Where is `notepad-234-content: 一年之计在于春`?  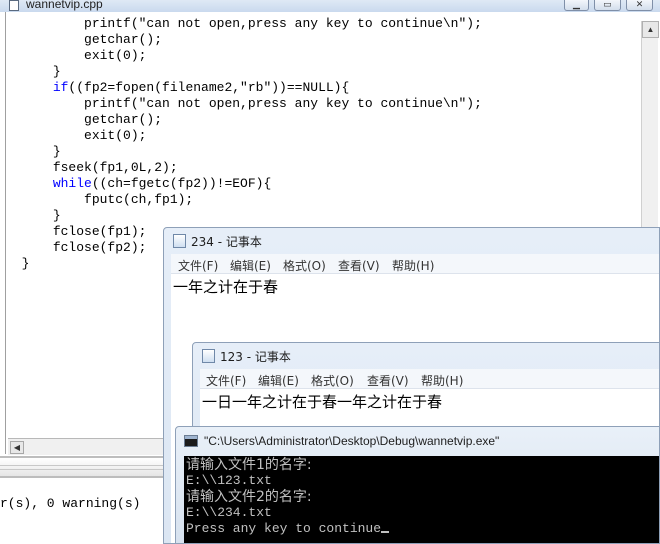 notepad-234-content: 一年之计在于春 is located at coordinates (226, 287).